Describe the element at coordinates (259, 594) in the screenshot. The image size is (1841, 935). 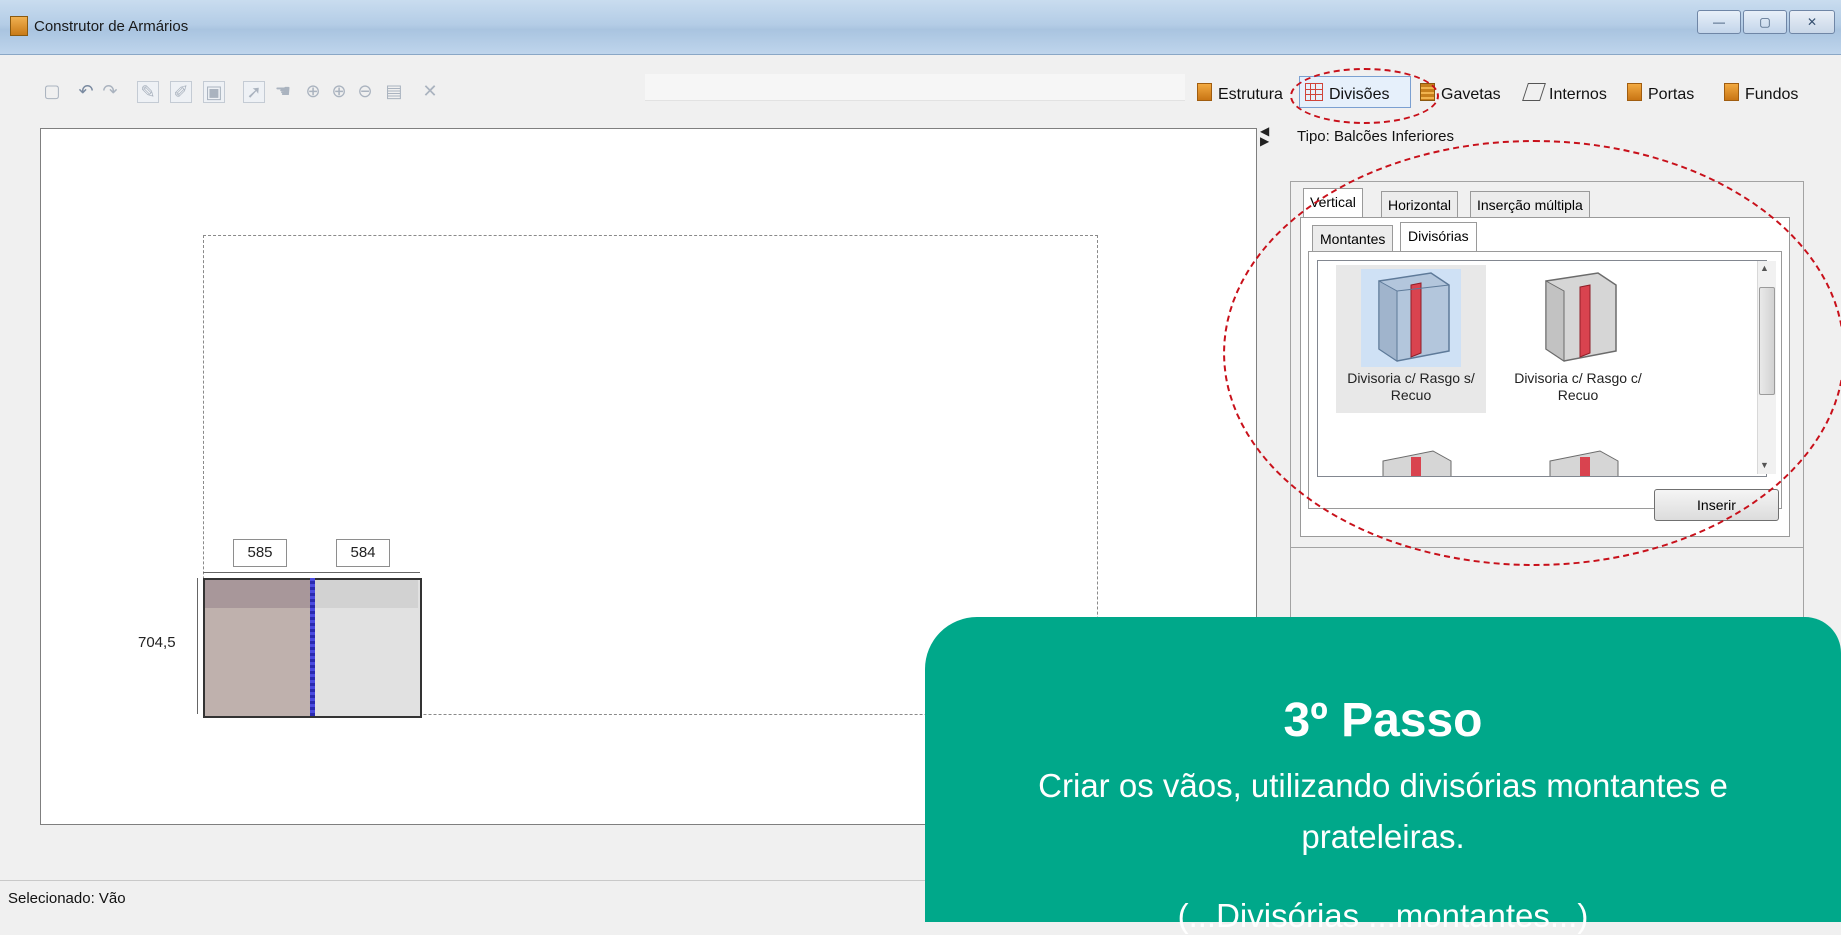
I see `cabinet-left-top` at that location.